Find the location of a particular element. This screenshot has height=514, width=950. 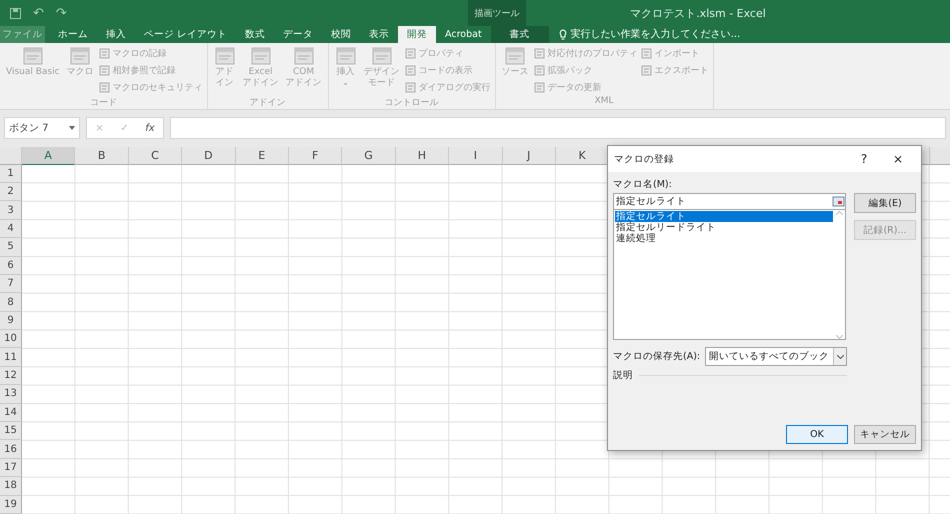

insert-function-button: fx is located at coordinates (150, 128).